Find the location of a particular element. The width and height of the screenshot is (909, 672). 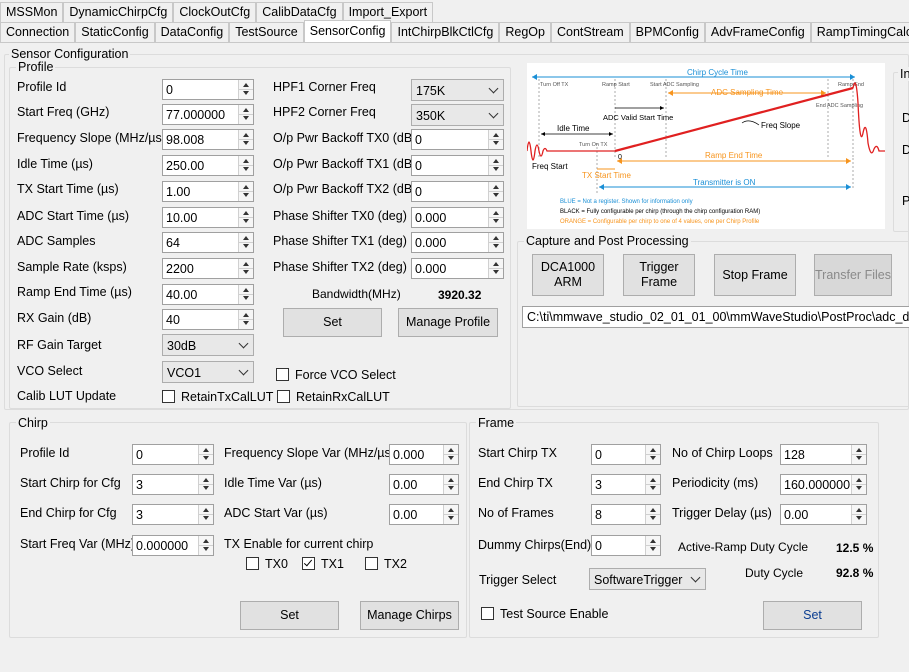

tab-dynamicchirpcfg: DynamicChirpCfg is located at coordinates (118, 12).